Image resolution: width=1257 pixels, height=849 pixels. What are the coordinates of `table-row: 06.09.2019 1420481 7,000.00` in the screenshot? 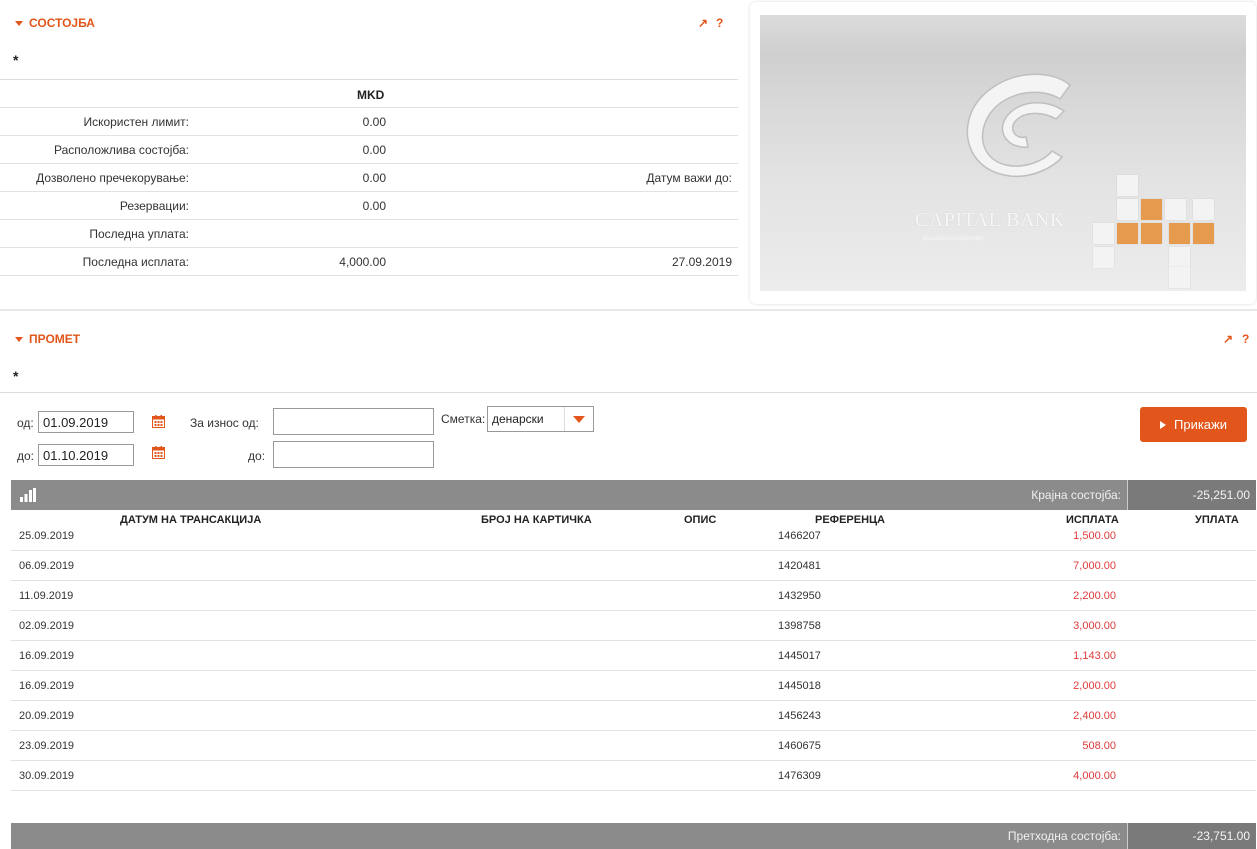 It's located at (633, 565).